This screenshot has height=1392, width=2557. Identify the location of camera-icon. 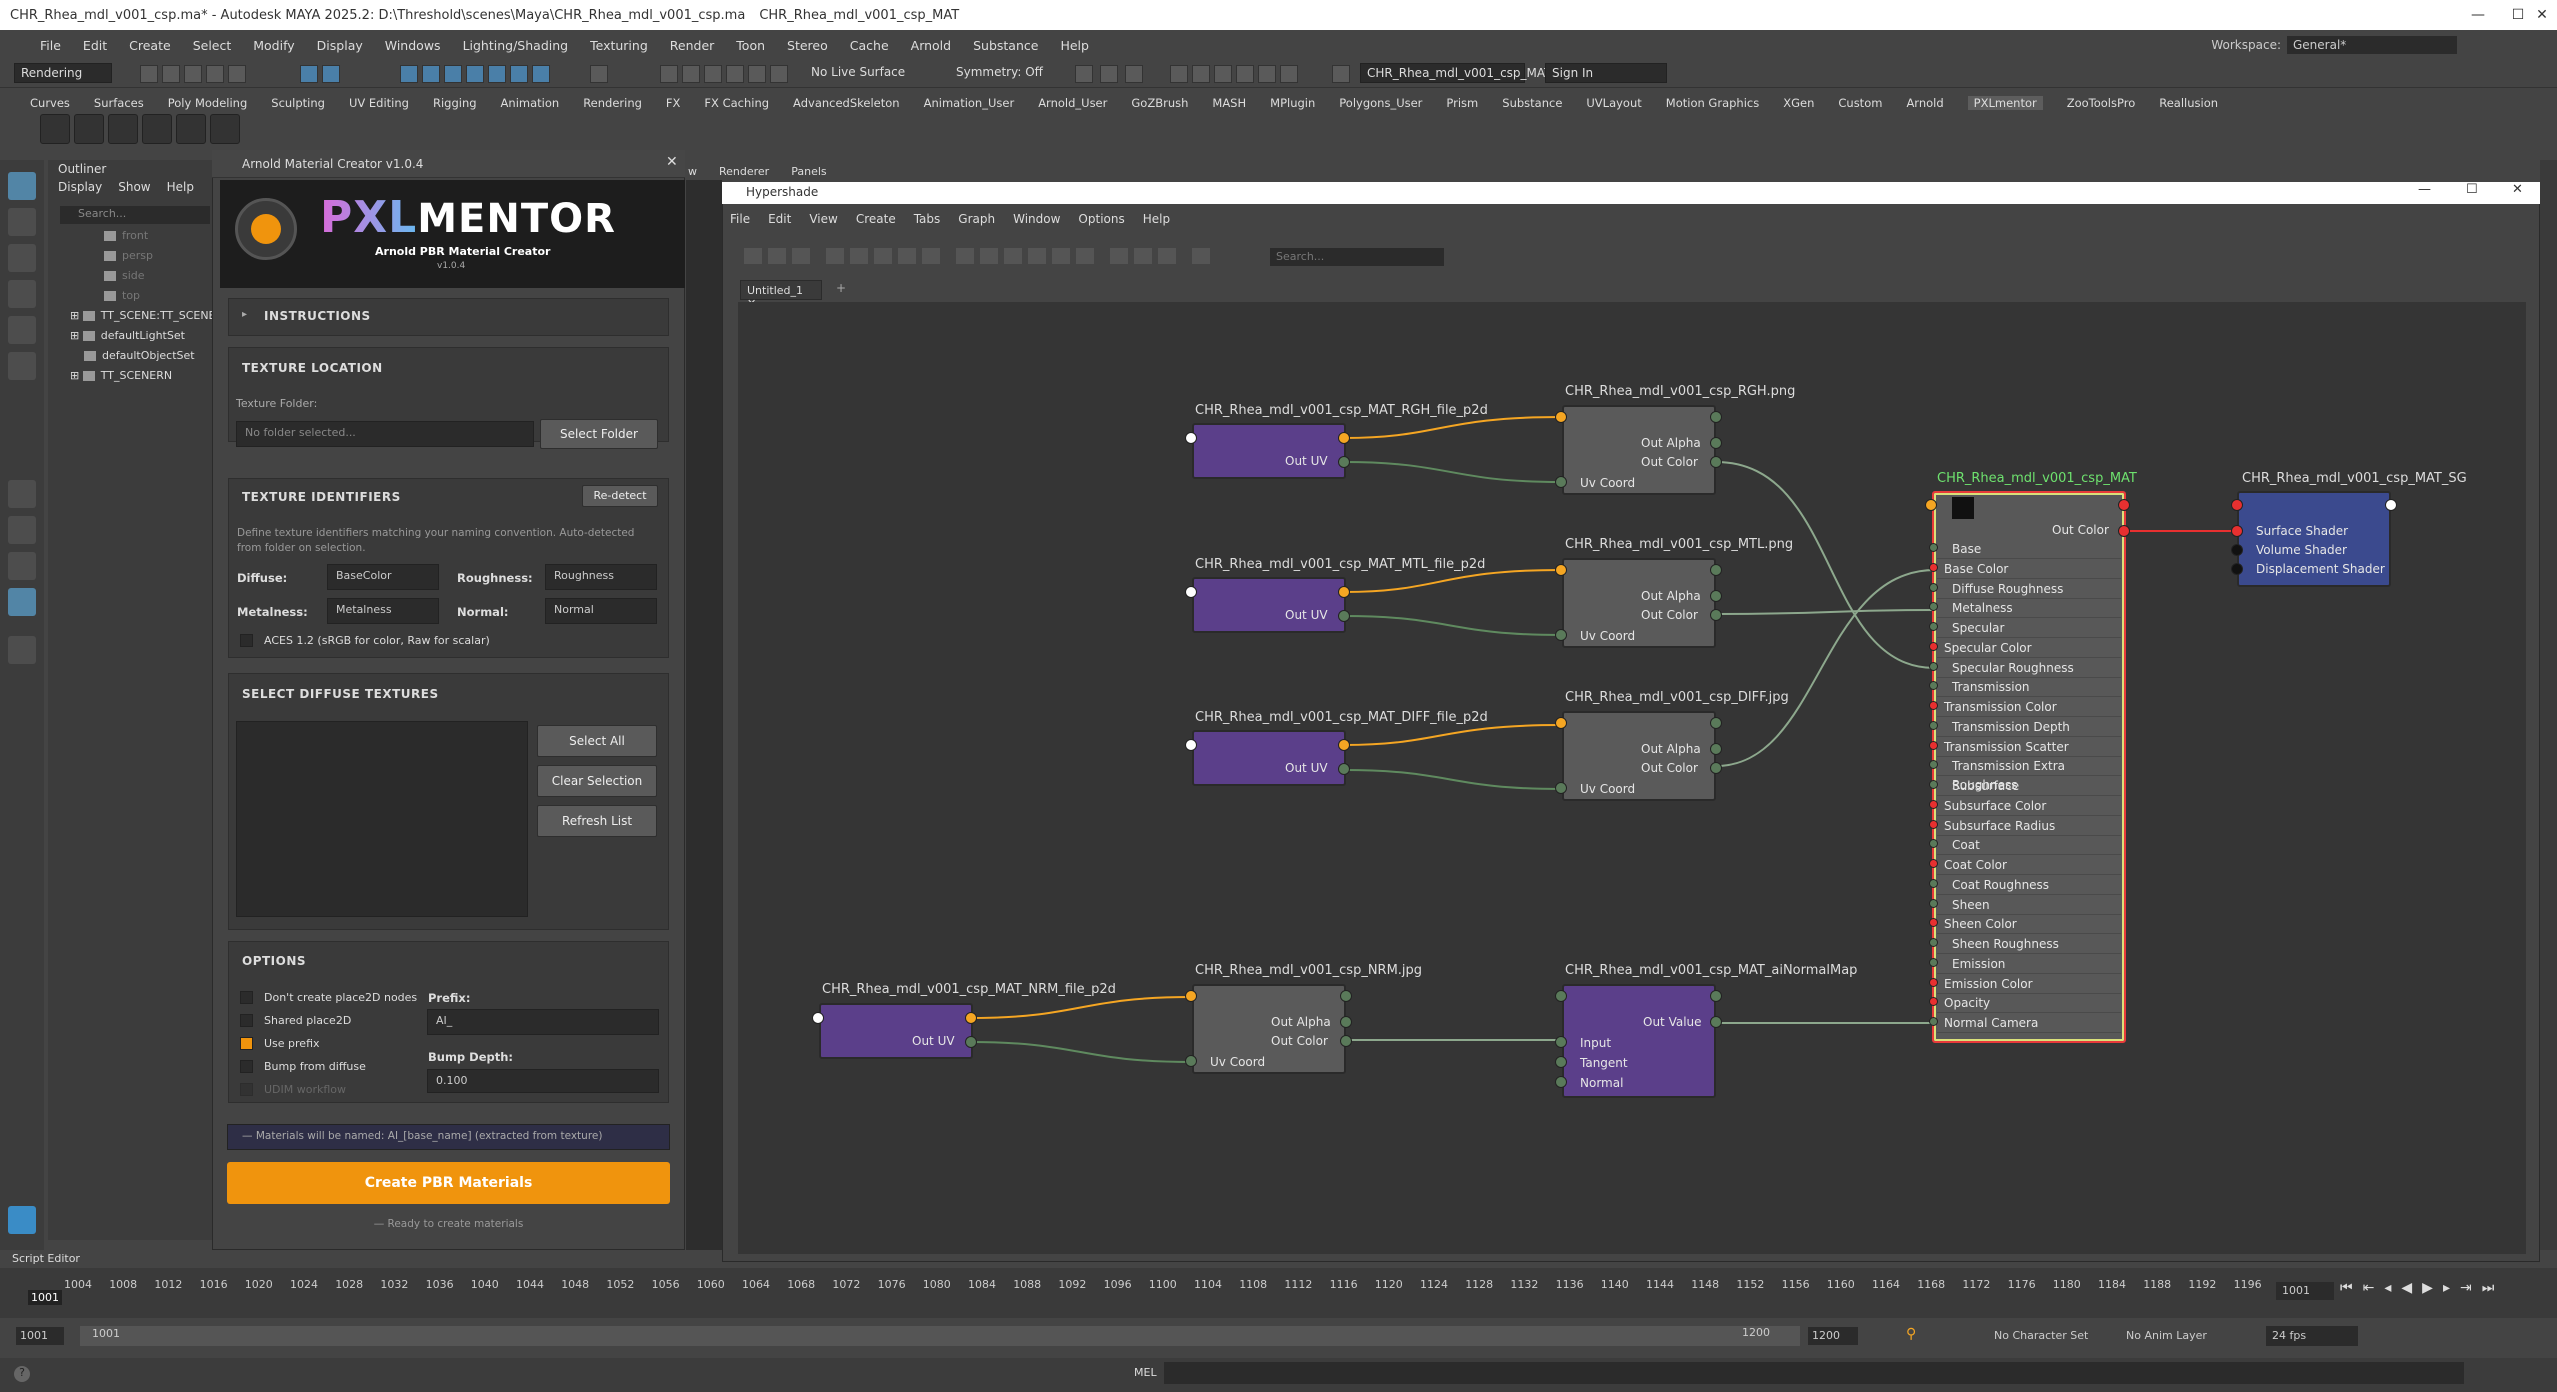
(1084, 74).